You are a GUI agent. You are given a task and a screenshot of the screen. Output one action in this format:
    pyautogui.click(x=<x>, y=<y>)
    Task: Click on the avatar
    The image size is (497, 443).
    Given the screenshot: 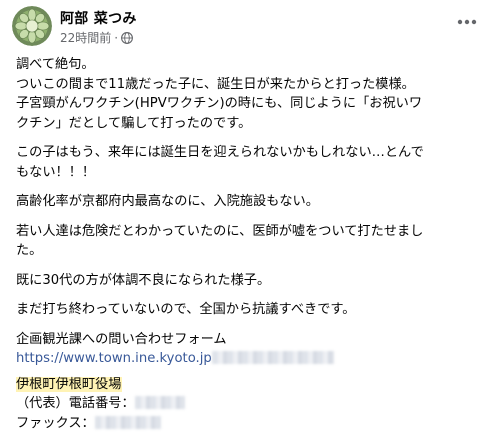 What is the action you would take?
    pyautogui.click(x=32, y=26)
    